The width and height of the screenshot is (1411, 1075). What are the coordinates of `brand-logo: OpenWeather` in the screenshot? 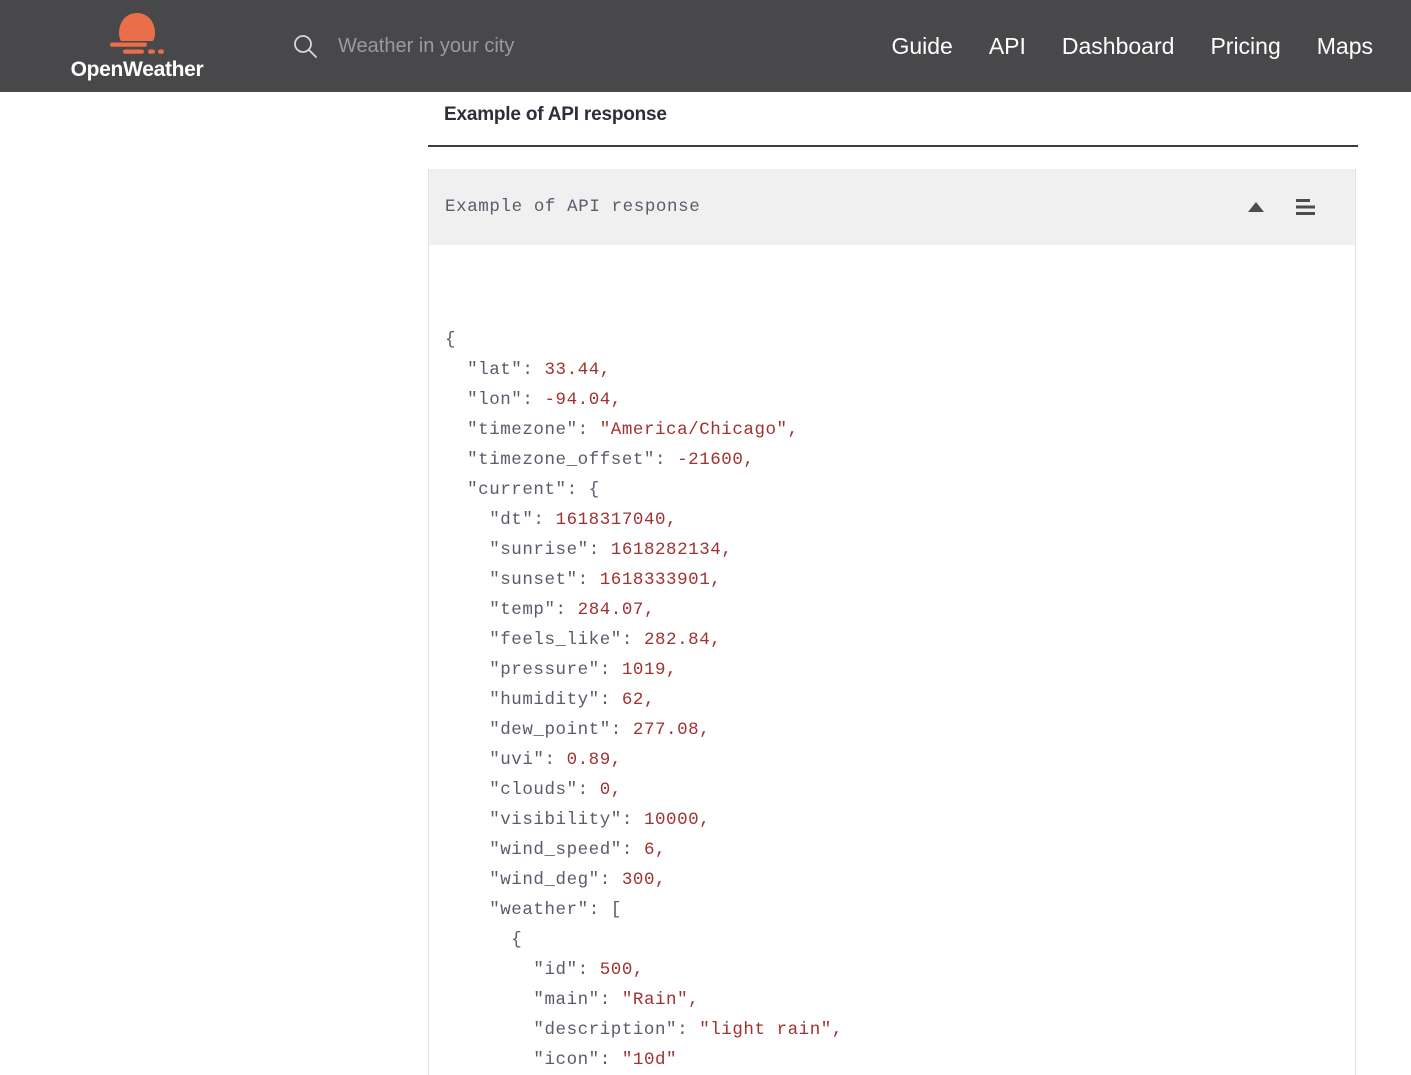 It's located at (137, 46).